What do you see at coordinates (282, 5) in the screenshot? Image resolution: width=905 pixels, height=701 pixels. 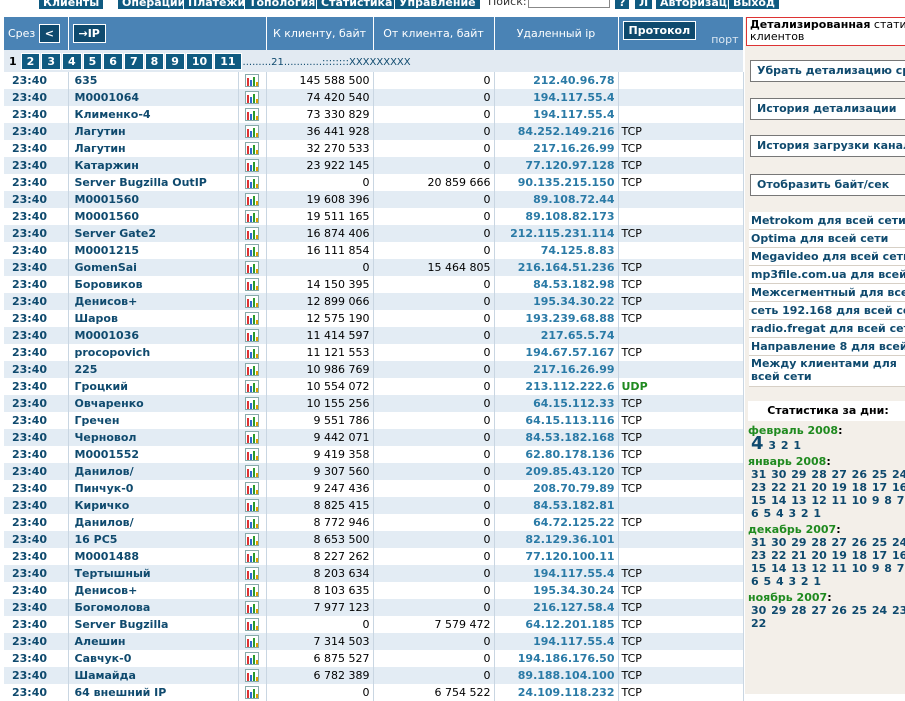 I see `nav-topology: Топология` at bounding box center [282, 5].